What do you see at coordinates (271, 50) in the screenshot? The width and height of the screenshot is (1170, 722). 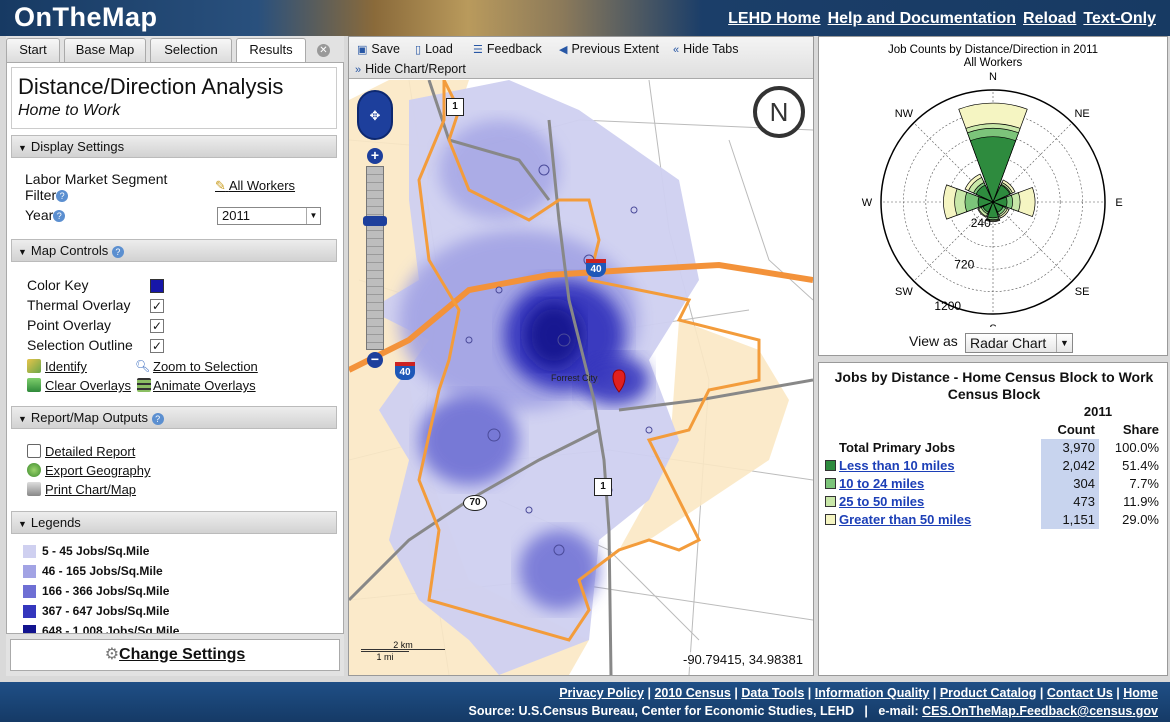 I see `tab-results: Results` at bounding box center [271, 50].